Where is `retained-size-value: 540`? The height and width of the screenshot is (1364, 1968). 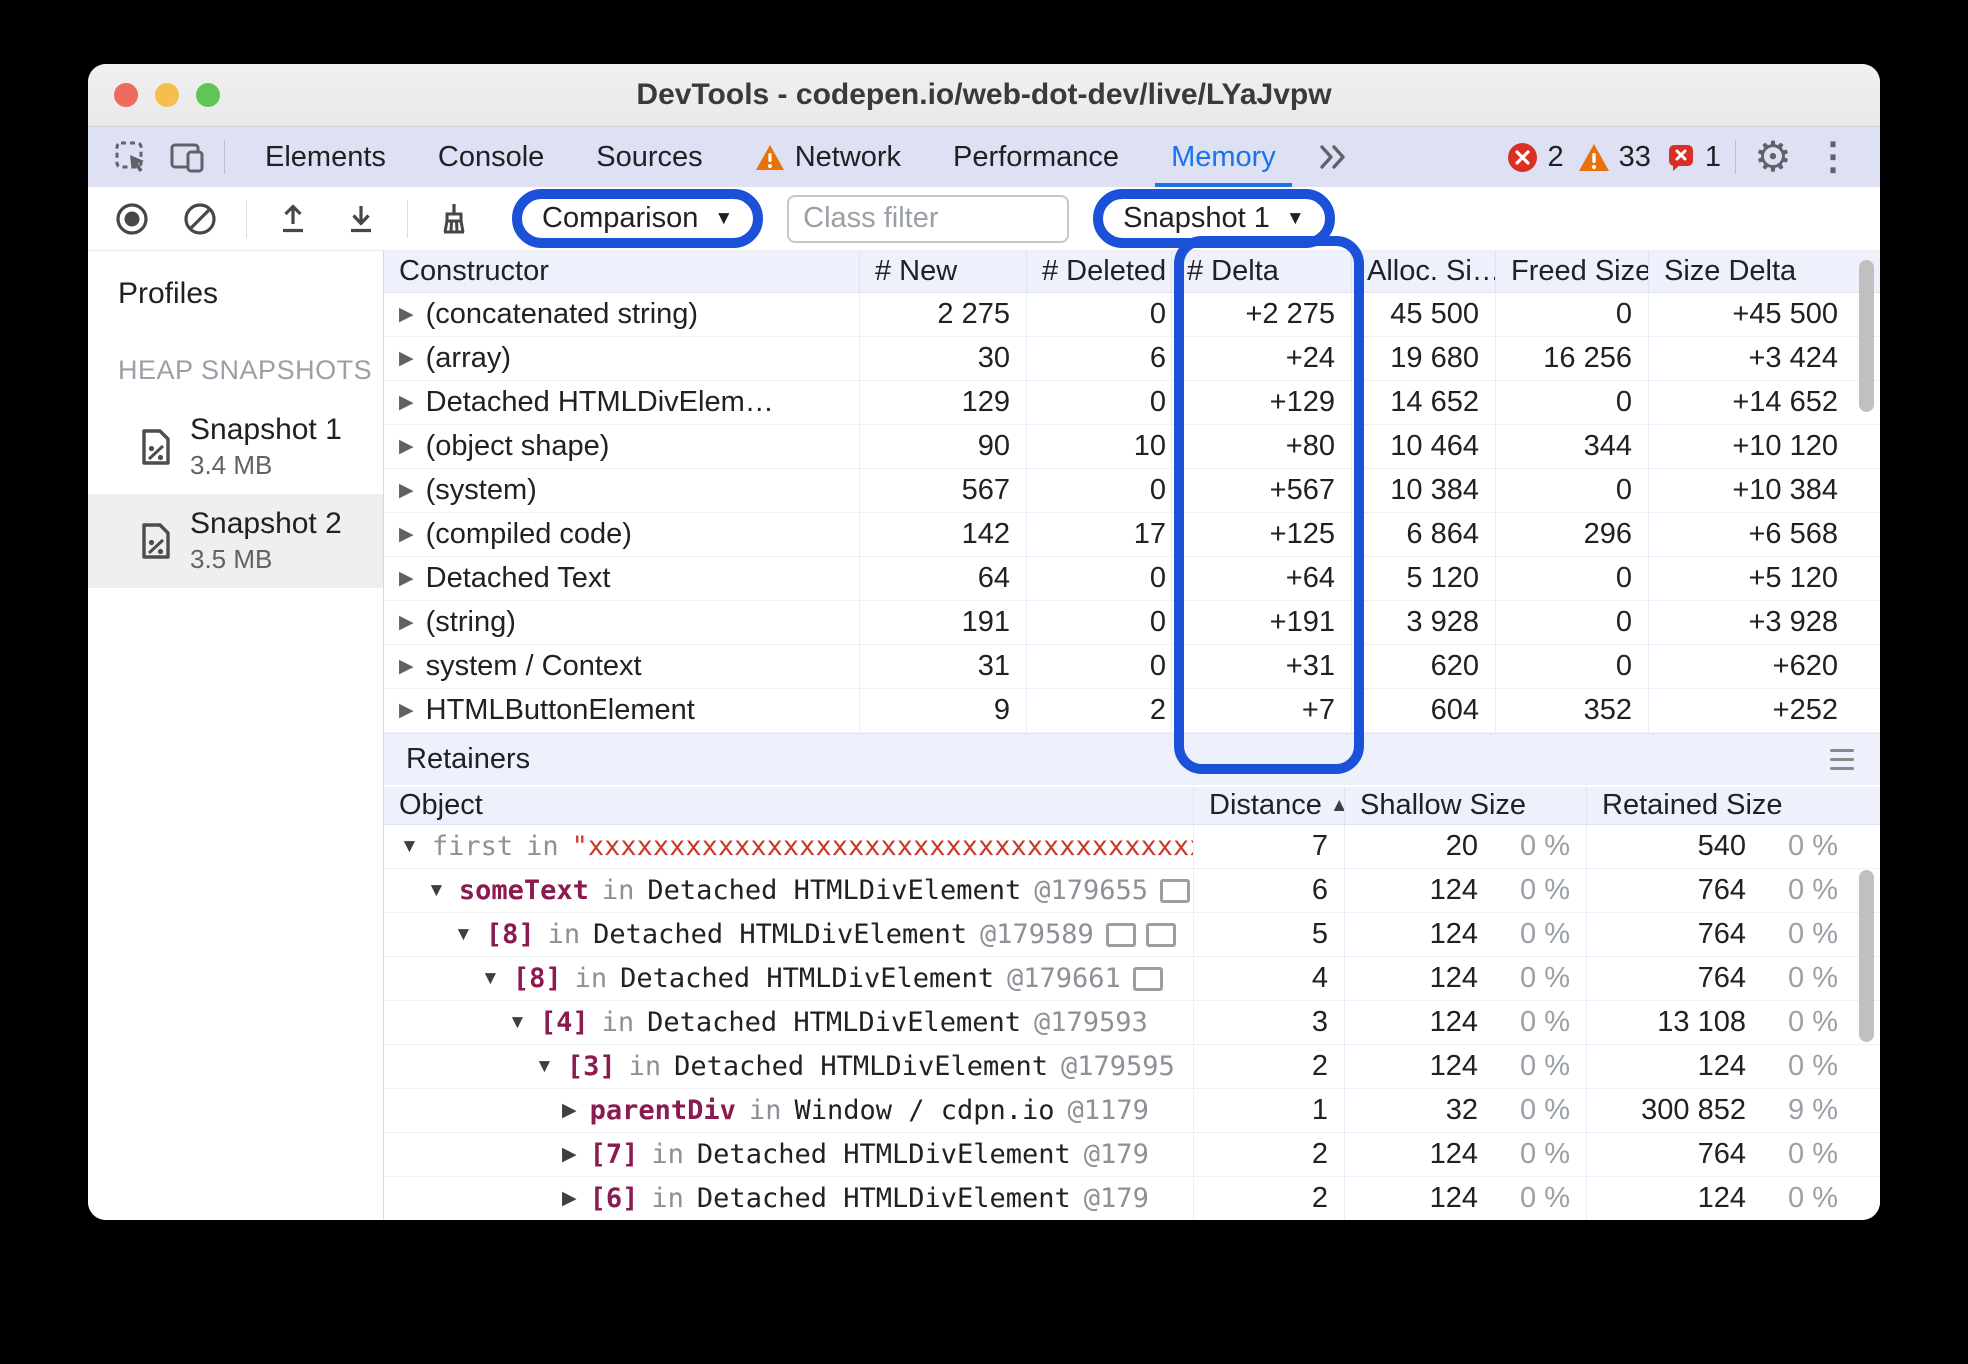 retained-size-value: 540 is located at coordinates (1721, 846).